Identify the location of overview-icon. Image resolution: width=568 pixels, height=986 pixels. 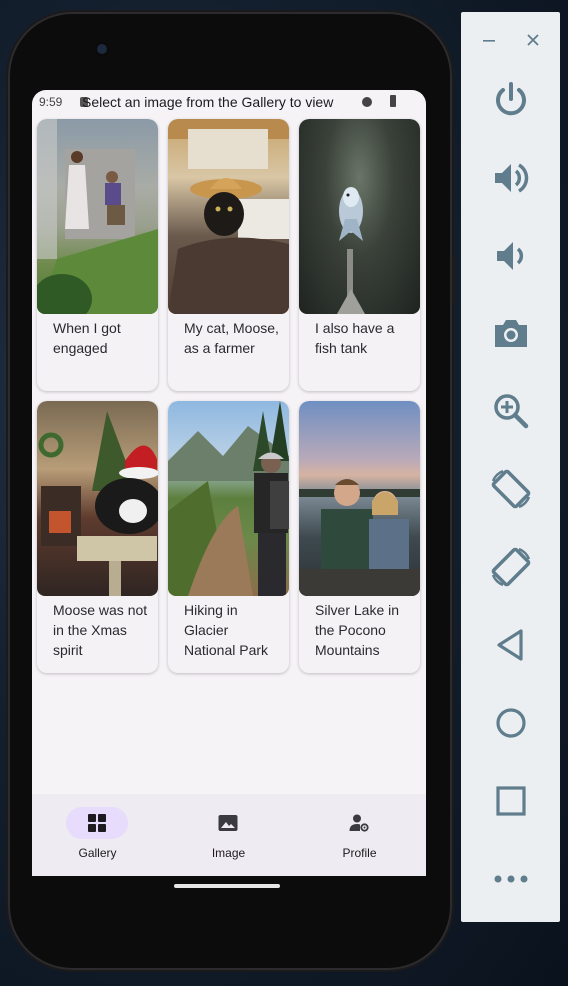
(510, 801).